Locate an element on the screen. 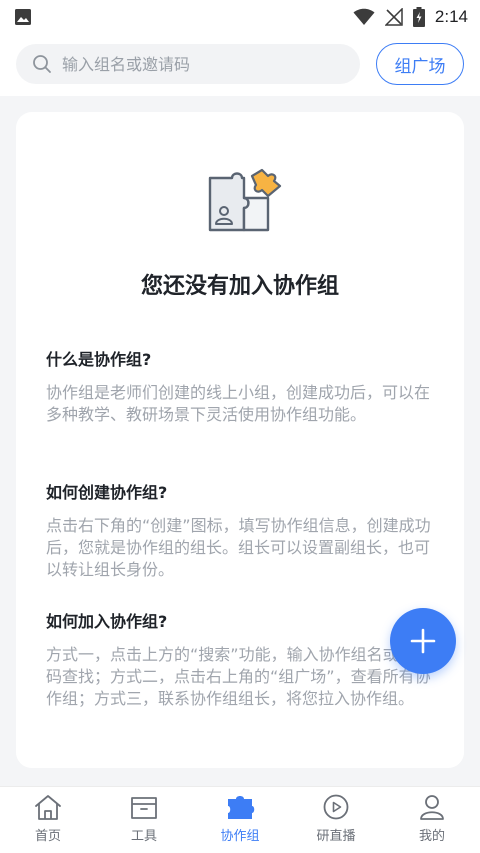  search-box is located at coordinates (188, 64).